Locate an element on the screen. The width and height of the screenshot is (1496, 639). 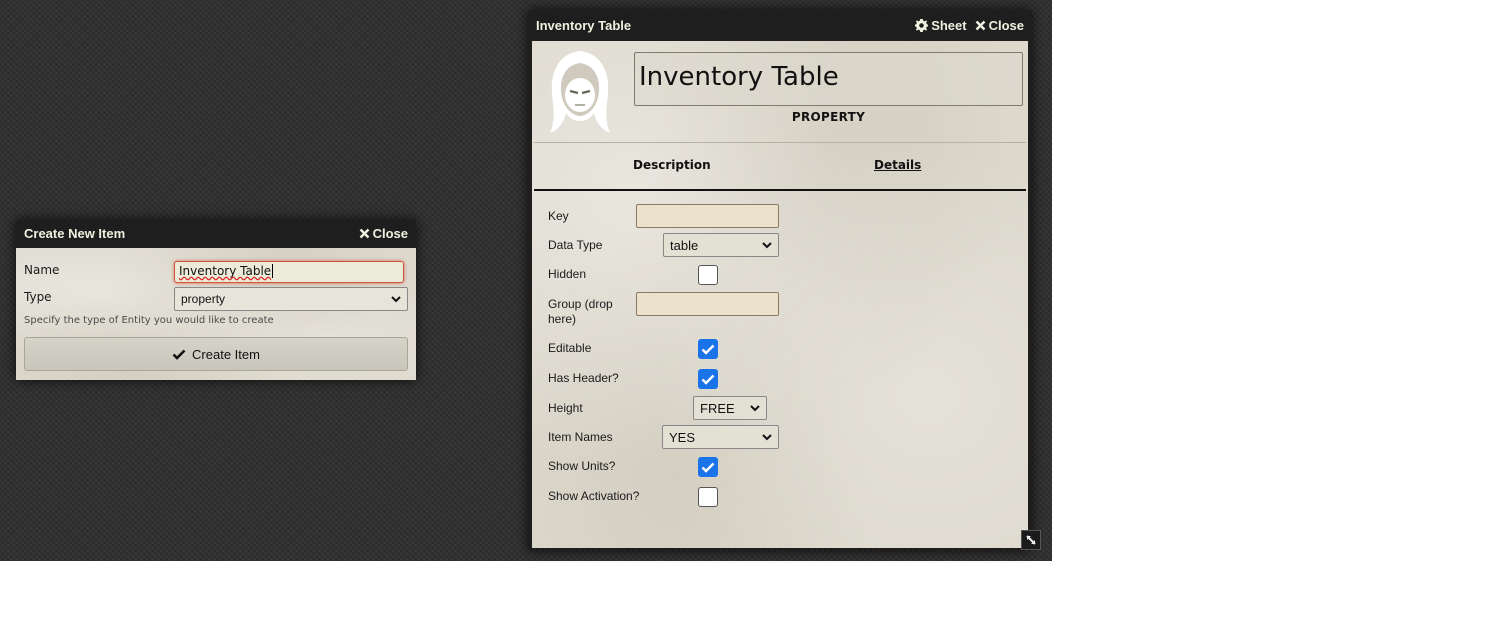
editable-checkbox is located at coordinates (708, 349).